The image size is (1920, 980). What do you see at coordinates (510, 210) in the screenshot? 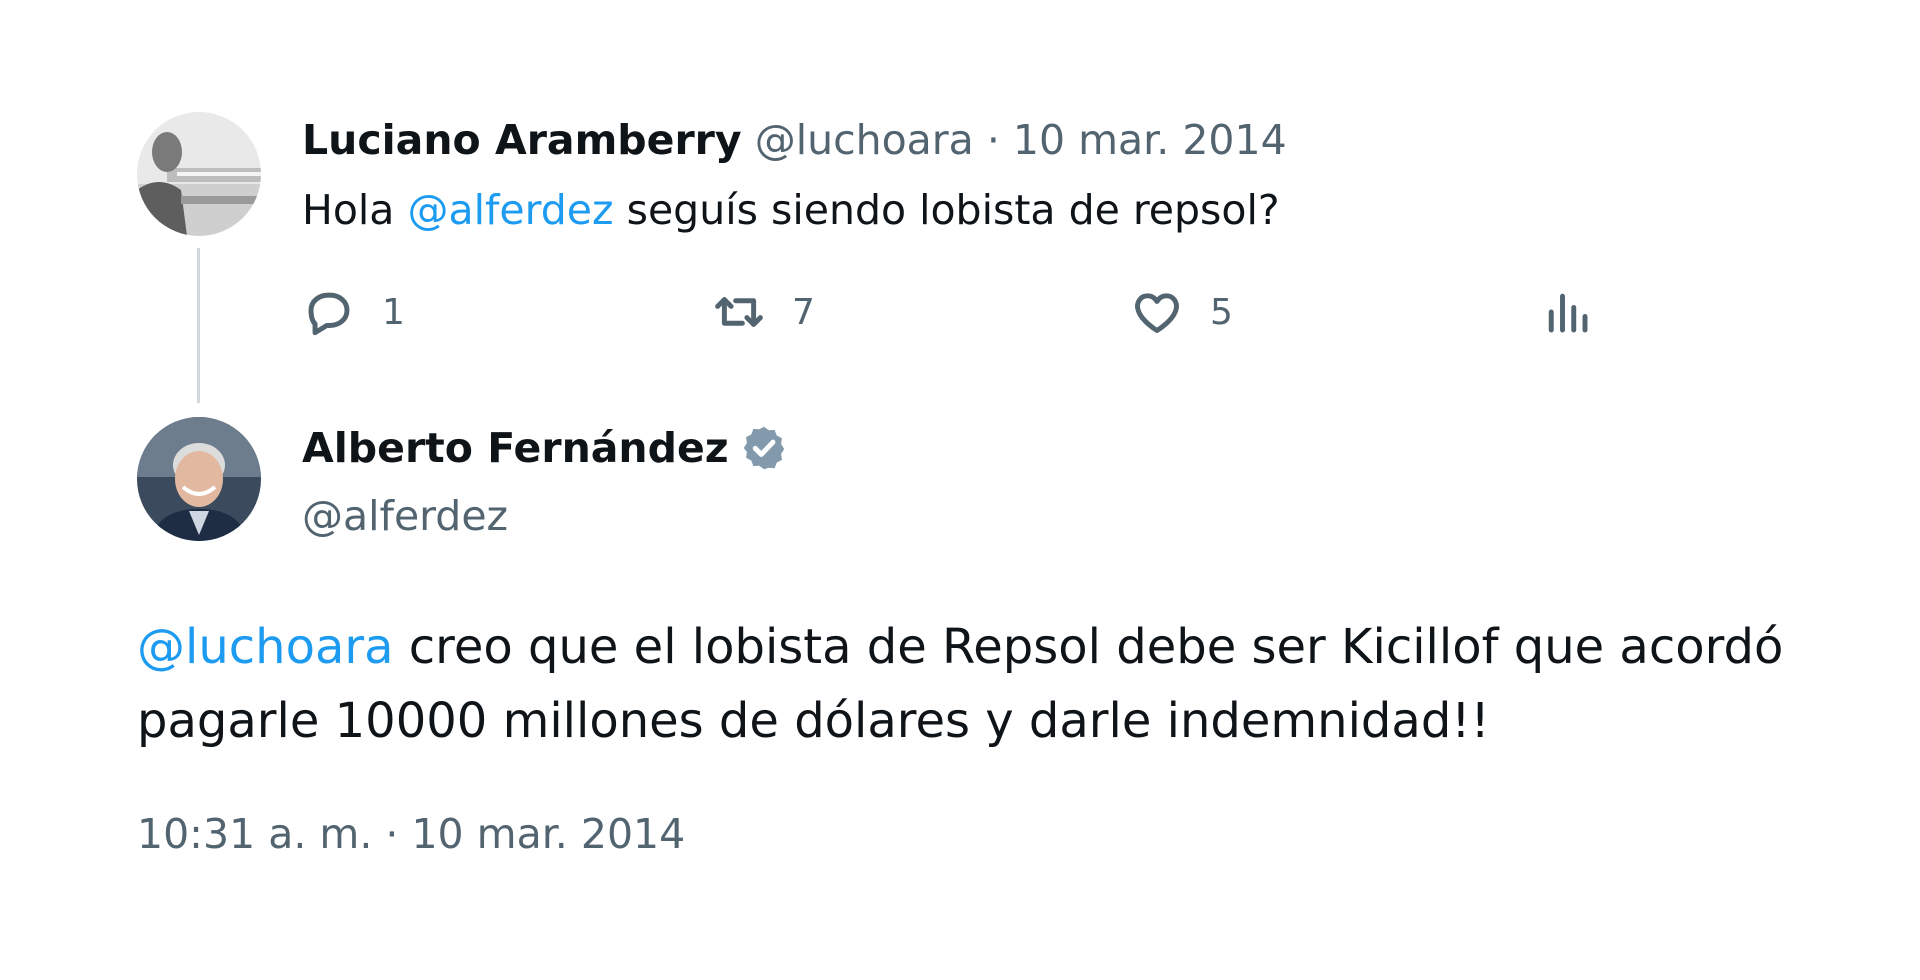
I see `reply-mention-link: @alferdez` at bounding box center [510, 210].